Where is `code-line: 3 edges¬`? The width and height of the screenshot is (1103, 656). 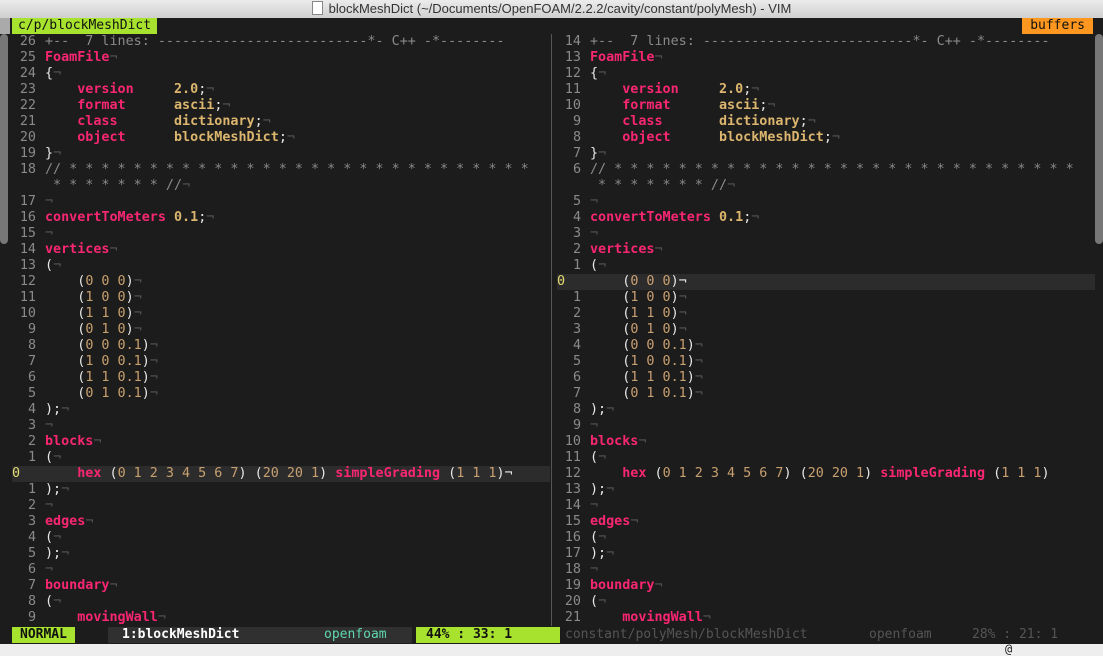 code-line: 3 edges¬ is located at coordinates (281, 522).